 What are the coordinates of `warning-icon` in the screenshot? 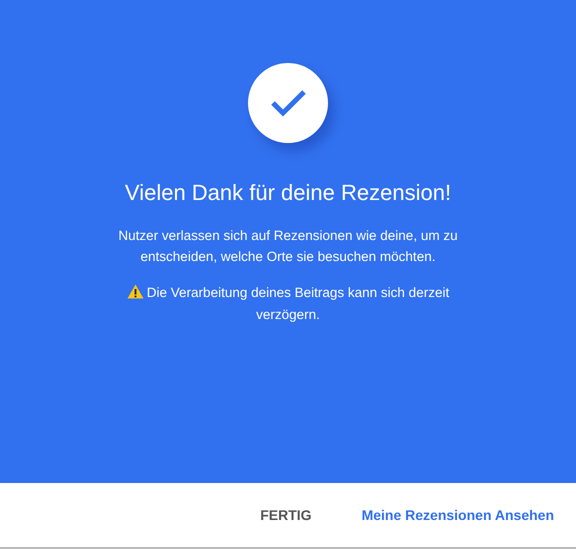 It's located at (135, 291).